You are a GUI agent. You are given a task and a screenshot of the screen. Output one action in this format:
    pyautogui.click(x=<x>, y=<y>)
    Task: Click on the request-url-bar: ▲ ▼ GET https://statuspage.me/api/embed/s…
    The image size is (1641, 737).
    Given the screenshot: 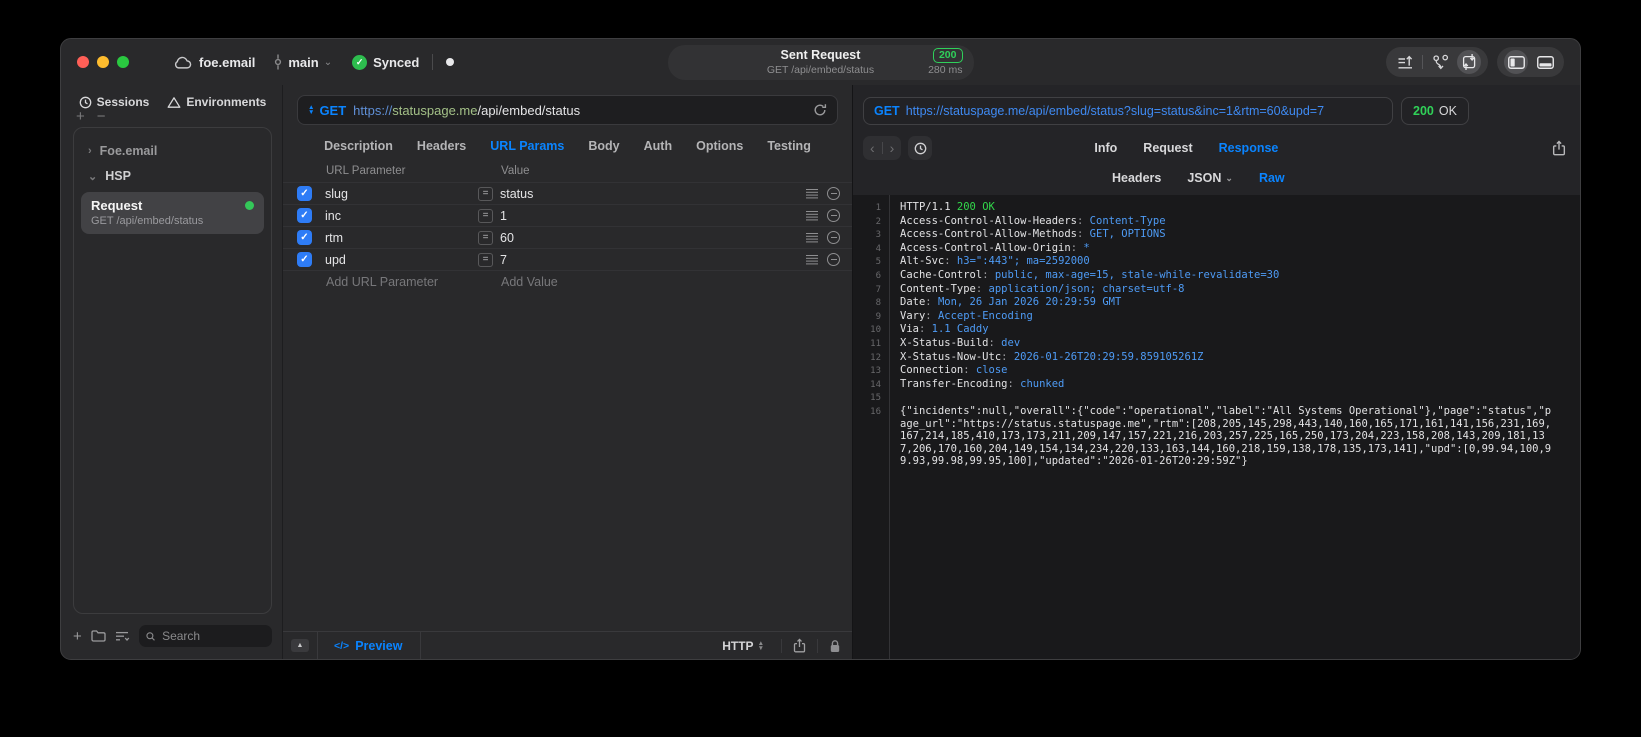 What is the action you would take?
    pyautogui.click(x=567, y=110)
    